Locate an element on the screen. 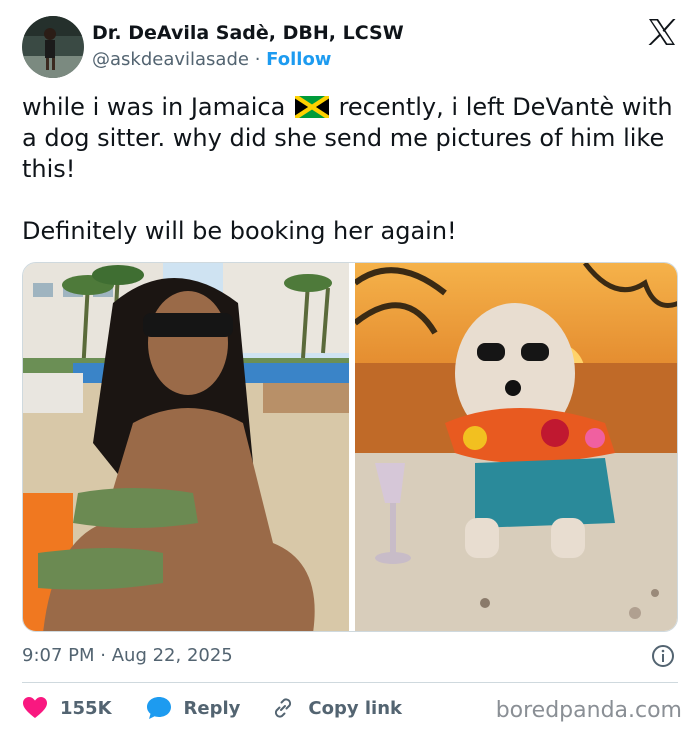 Image resolution: width=700 pixels, height=734 pixels. author-name: Dr. DeAvila Sadè, DBH, LCSW is located at coordinates (248, 33).